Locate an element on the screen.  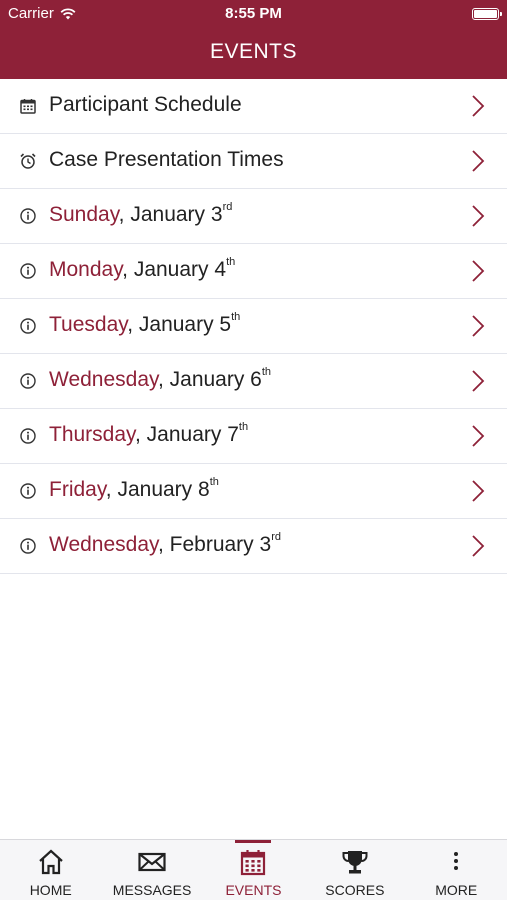
date-text: , January 8 is located at coordinates (157, 489).